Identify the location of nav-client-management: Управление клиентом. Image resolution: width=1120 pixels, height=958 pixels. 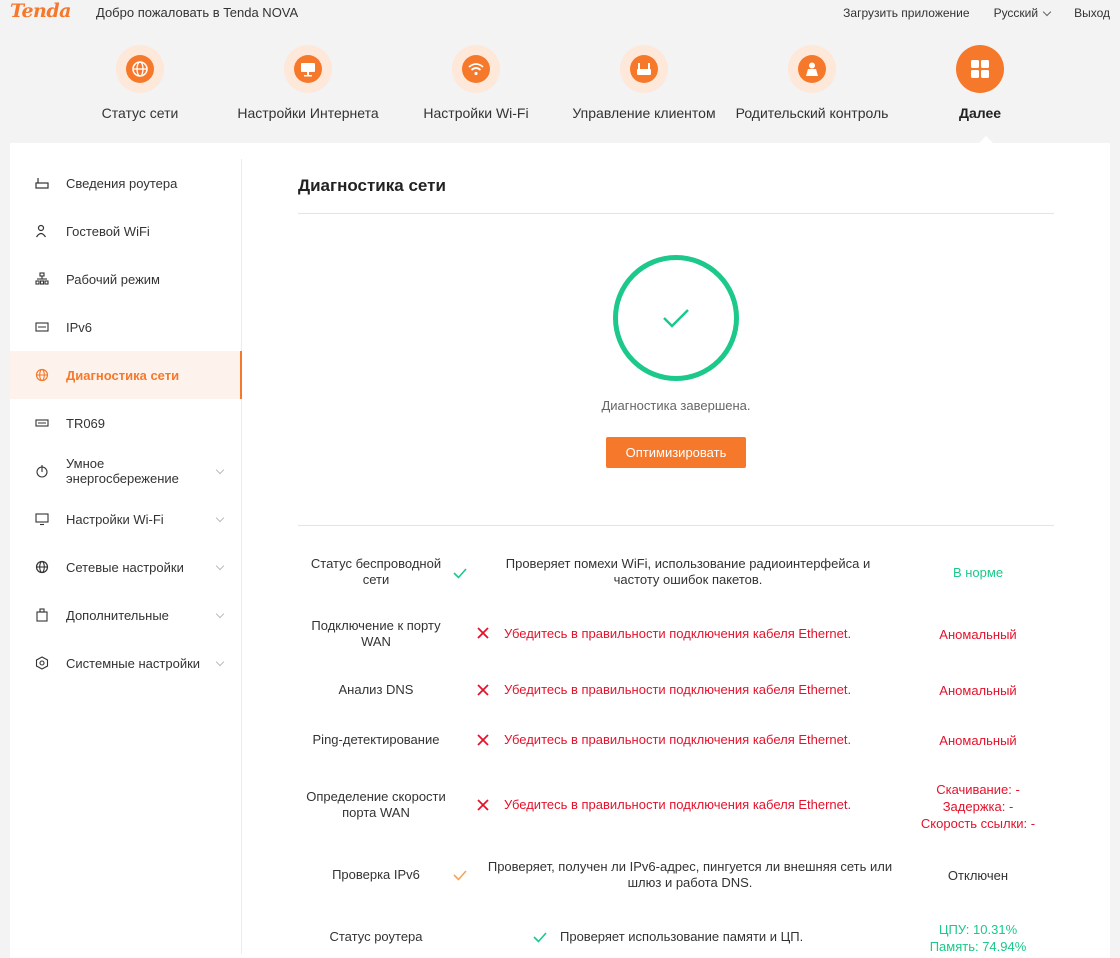
(644, 83).